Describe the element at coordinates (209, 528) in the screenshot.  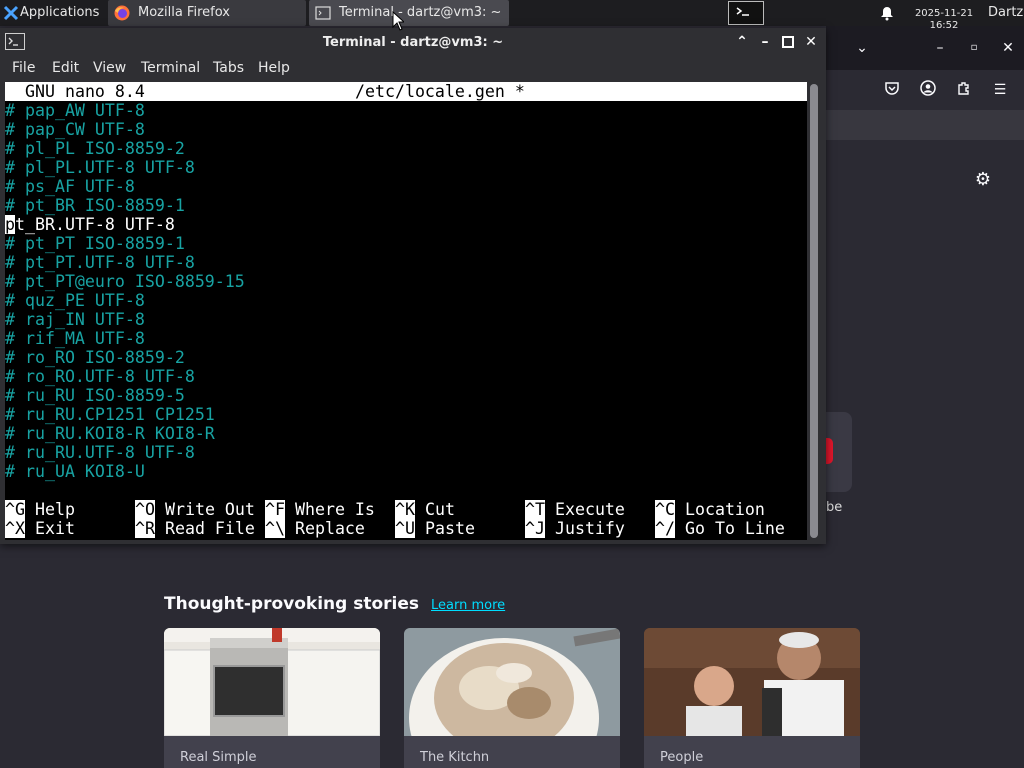
I see `shortcut-label: Read File` at that location.